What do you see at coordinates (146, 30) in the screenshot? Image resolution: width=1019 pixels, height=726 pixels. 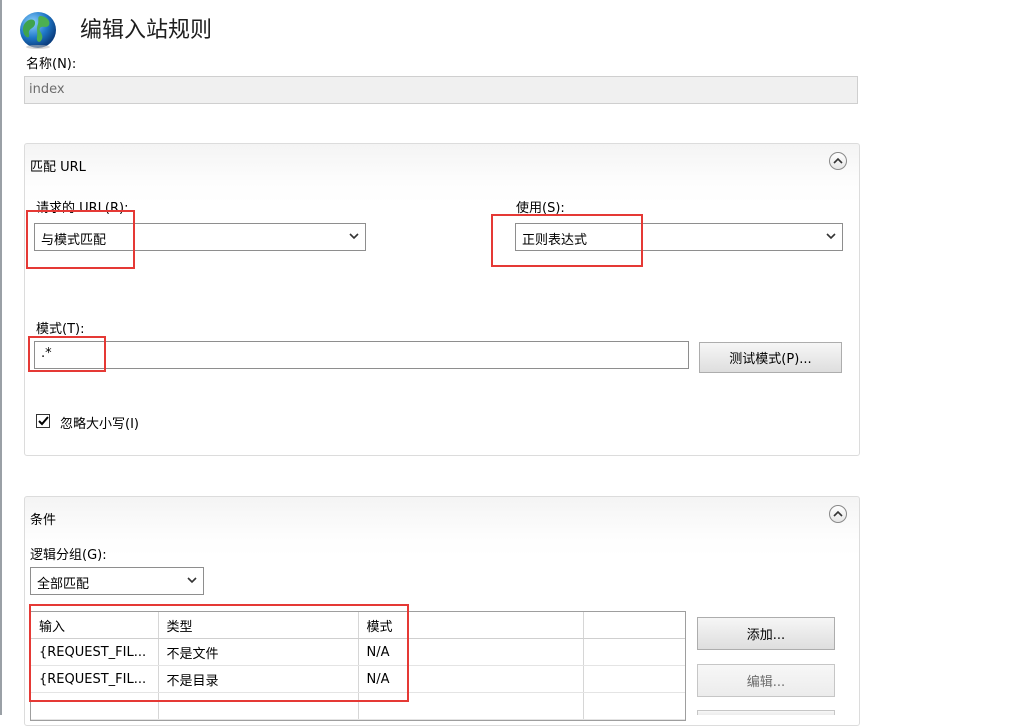 I see `page-title: 编辑入站规则` at bounding box center [146, 30].